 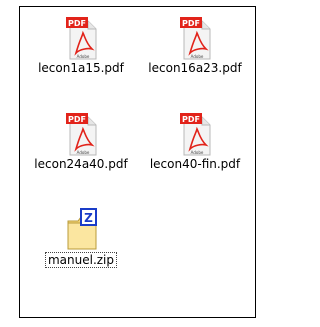 I want to click on svg-text: Z, so click(x=88, y=218).